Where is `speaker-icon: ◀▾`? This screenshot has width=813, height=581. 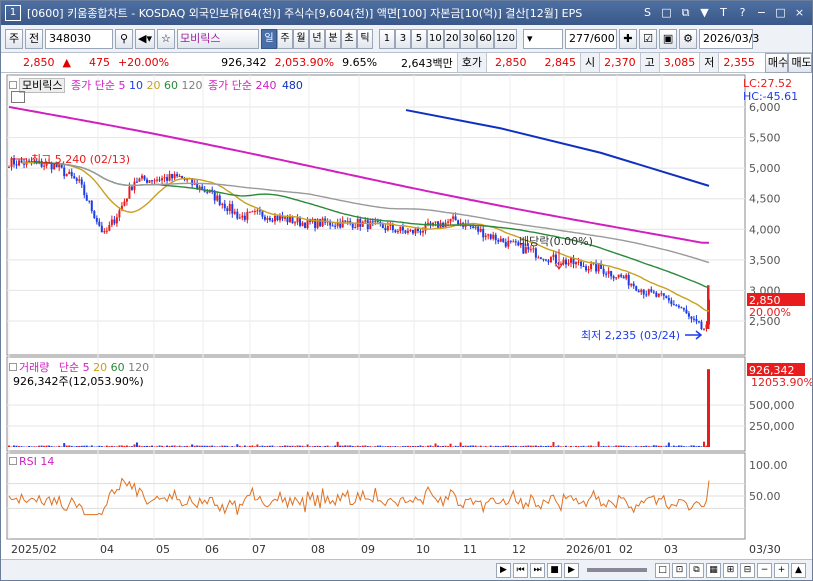 speaker-icon: ◀▾ is located at coordinates (145, 38).